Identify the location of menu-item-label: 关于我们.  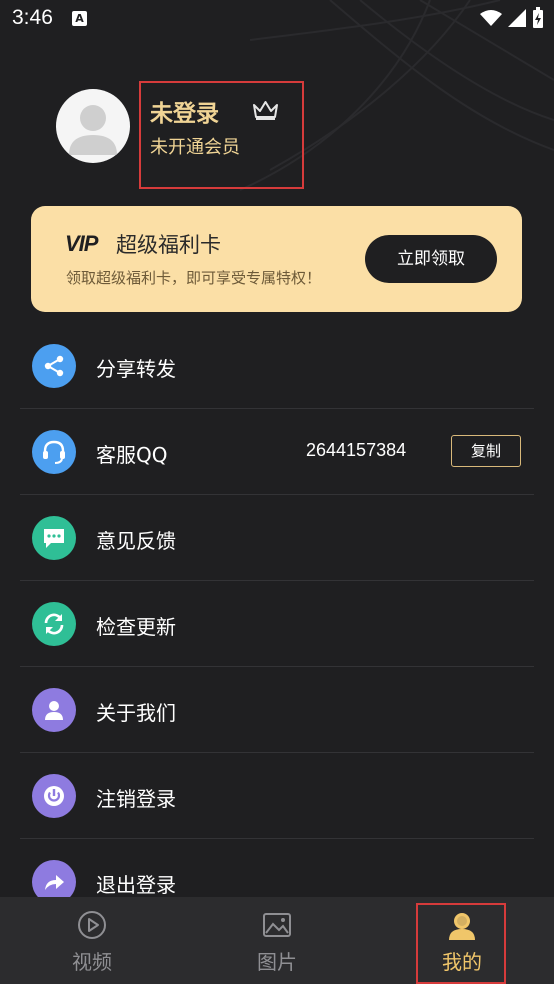
(136, 713).